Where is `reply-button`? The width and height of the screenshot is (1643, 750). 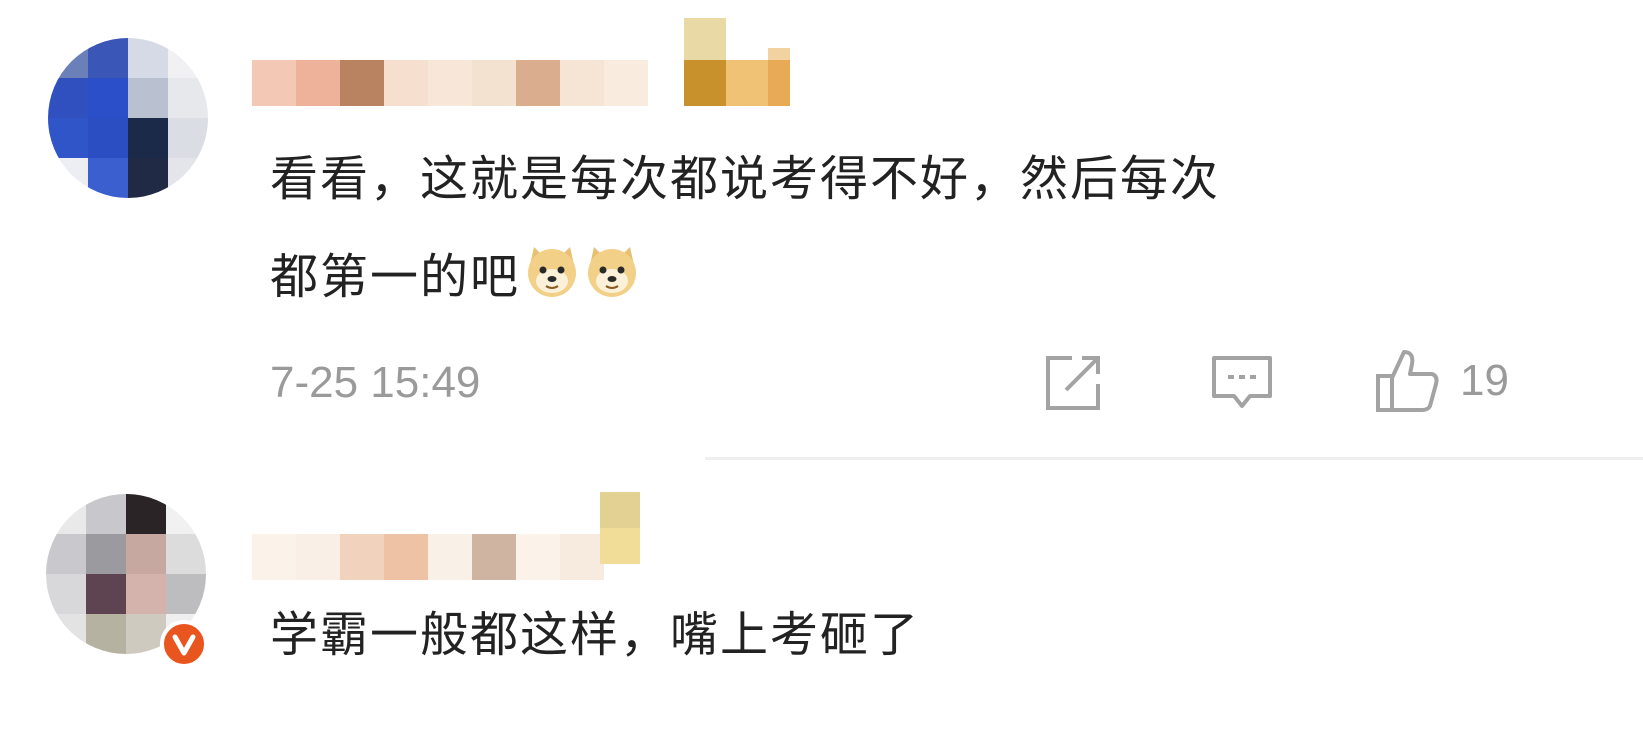
reply-button is located at coordinates (1242, 383).